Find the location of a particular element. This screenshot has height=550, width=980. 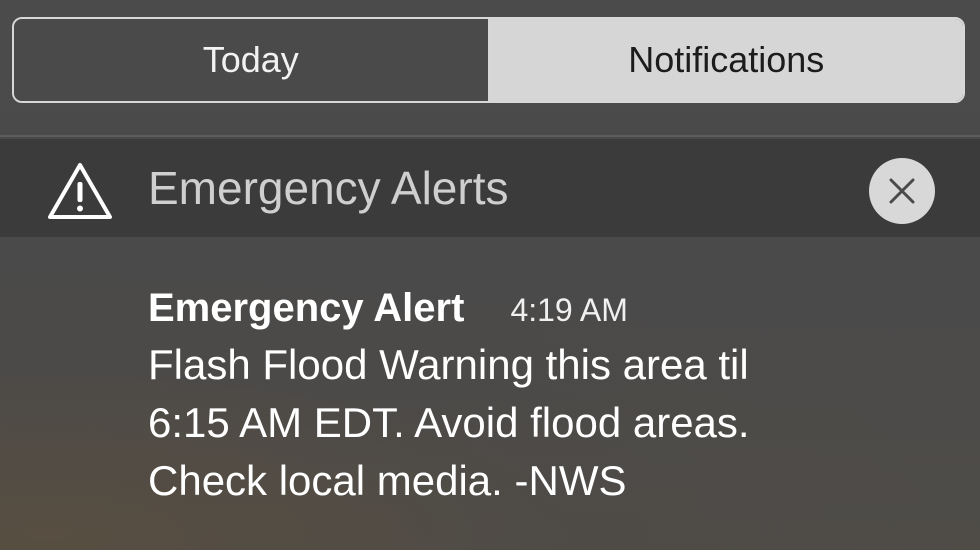

notification-time: 4:19 AM is located at coordinates (569, 310).